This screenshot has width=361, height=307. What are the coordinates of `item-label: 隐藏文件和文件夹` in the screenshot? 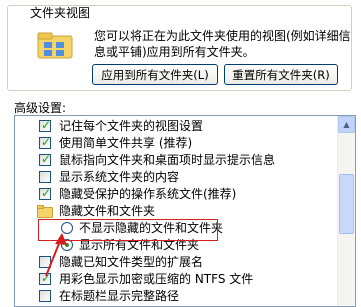 It's located at (107, 211).